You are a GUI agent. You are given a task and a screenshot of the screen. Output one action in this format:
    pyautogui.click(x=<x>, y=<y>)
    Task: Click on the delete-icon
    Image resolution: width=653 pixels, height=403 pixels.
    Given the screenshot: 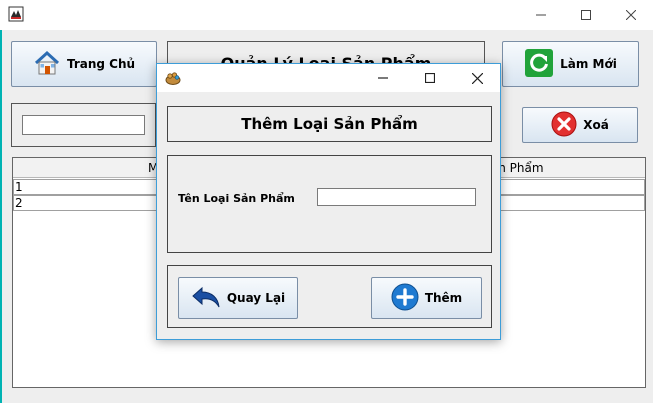 What is the action you would take?
    pyautogui.click(x=564, y=125)
    